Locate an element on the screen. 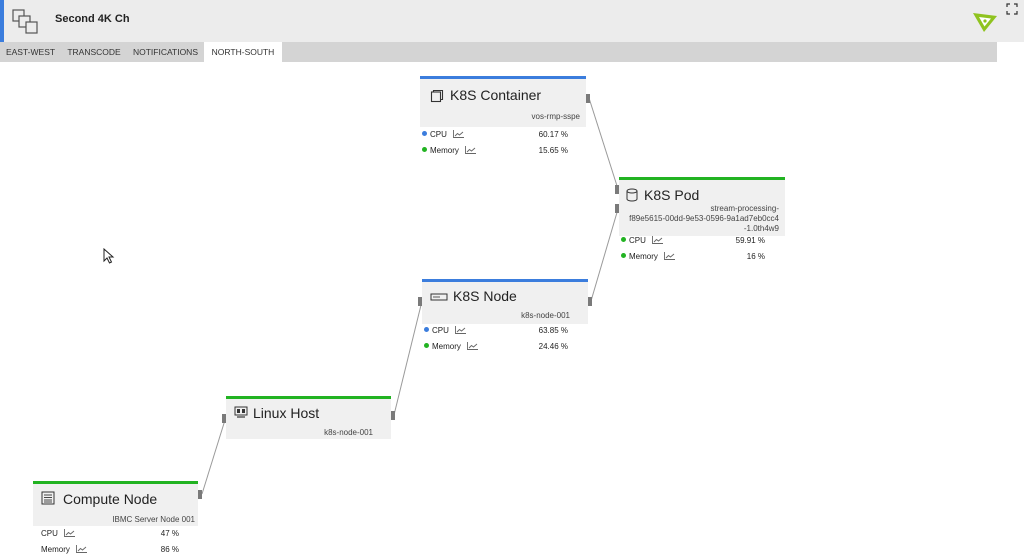  tab-transcode: TRANSCODE is located at coordinates (94, 52).